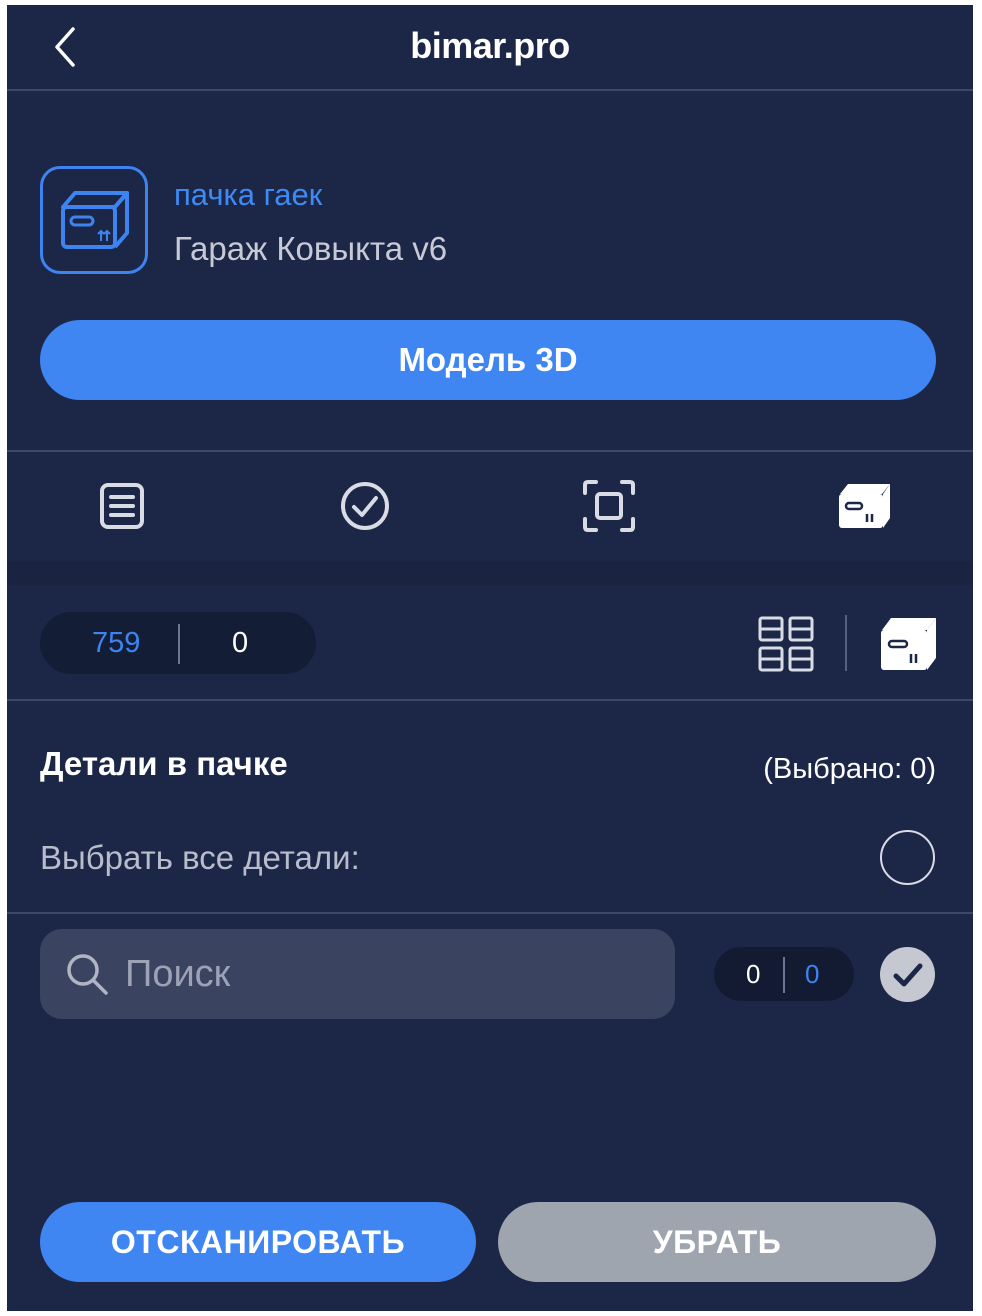 This screenshot has width=982, height=1316. I want to click on search-icon, so click(87, 974).